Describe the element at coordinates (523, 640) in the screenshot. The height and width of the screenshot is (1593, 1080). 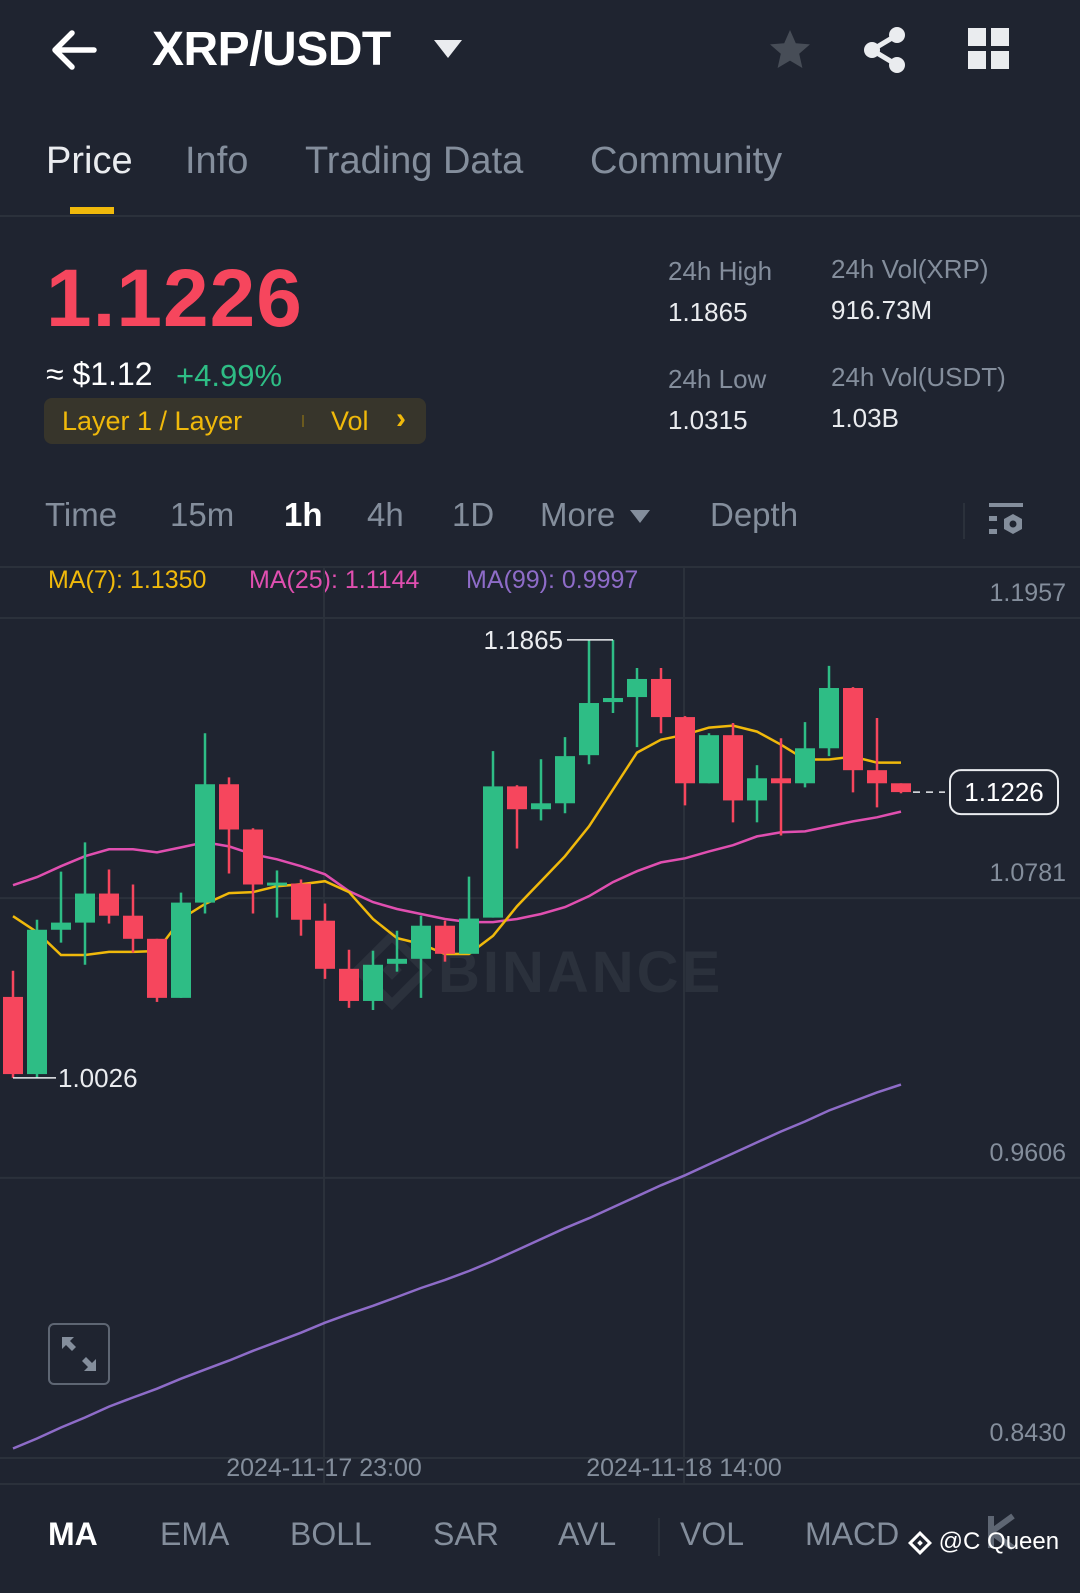
I see `high-marker-label: 1.1865` at that location.